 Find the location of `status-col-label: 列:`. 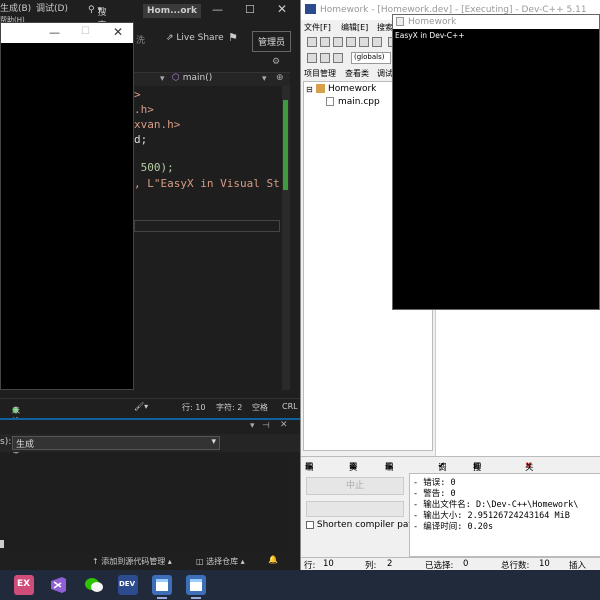

status-col-label: 列: is located at coordinates (371, 565).